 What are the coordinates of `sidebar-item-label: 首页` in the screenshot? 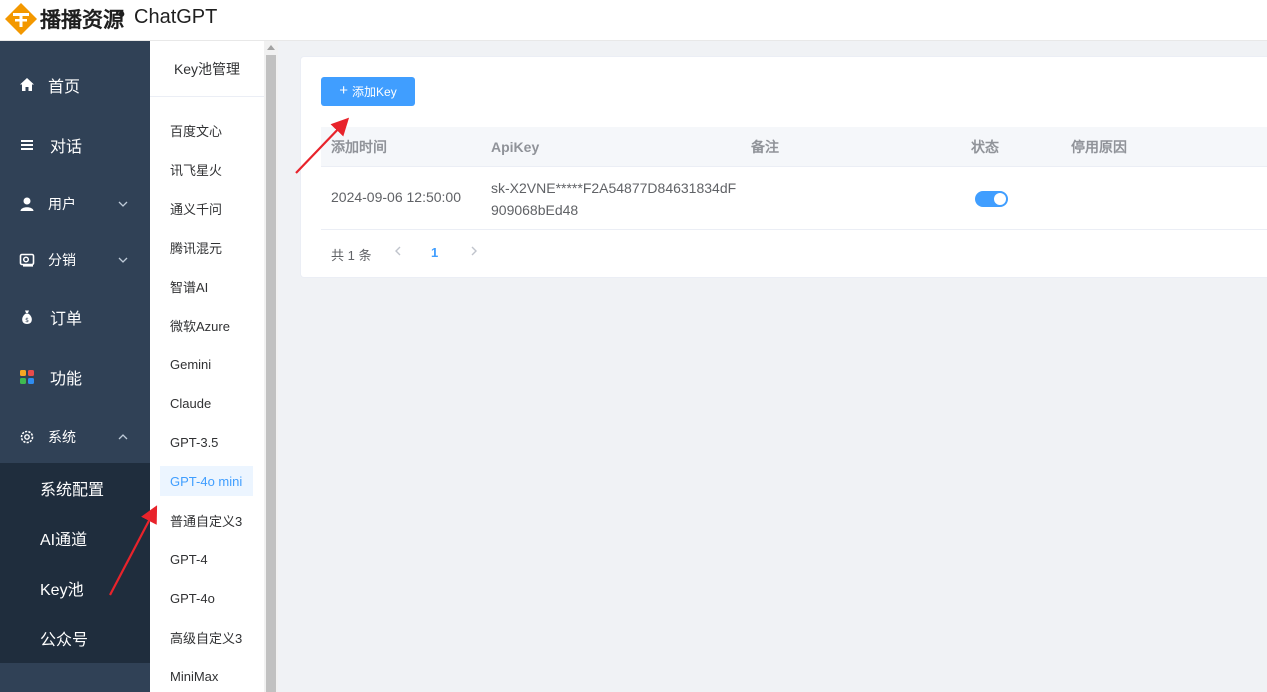 It's located at (64, 87).